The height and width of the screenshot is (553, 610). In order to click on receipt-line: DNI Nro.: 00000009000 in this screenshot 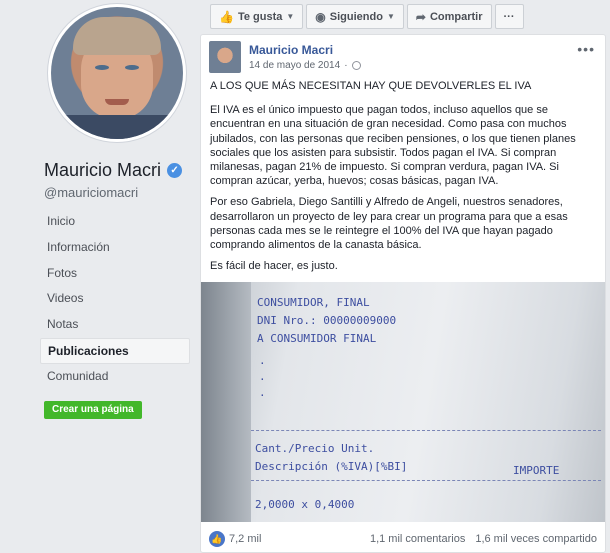, I will do `click(327, 320)`.